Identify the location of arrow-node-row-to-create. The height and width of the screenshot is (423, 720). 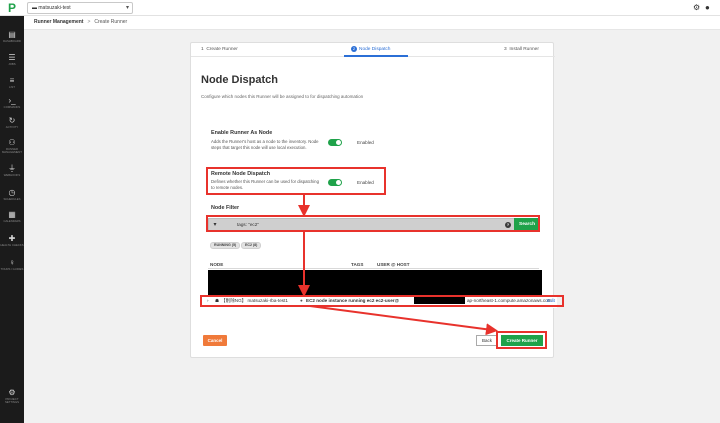
(403, 320).